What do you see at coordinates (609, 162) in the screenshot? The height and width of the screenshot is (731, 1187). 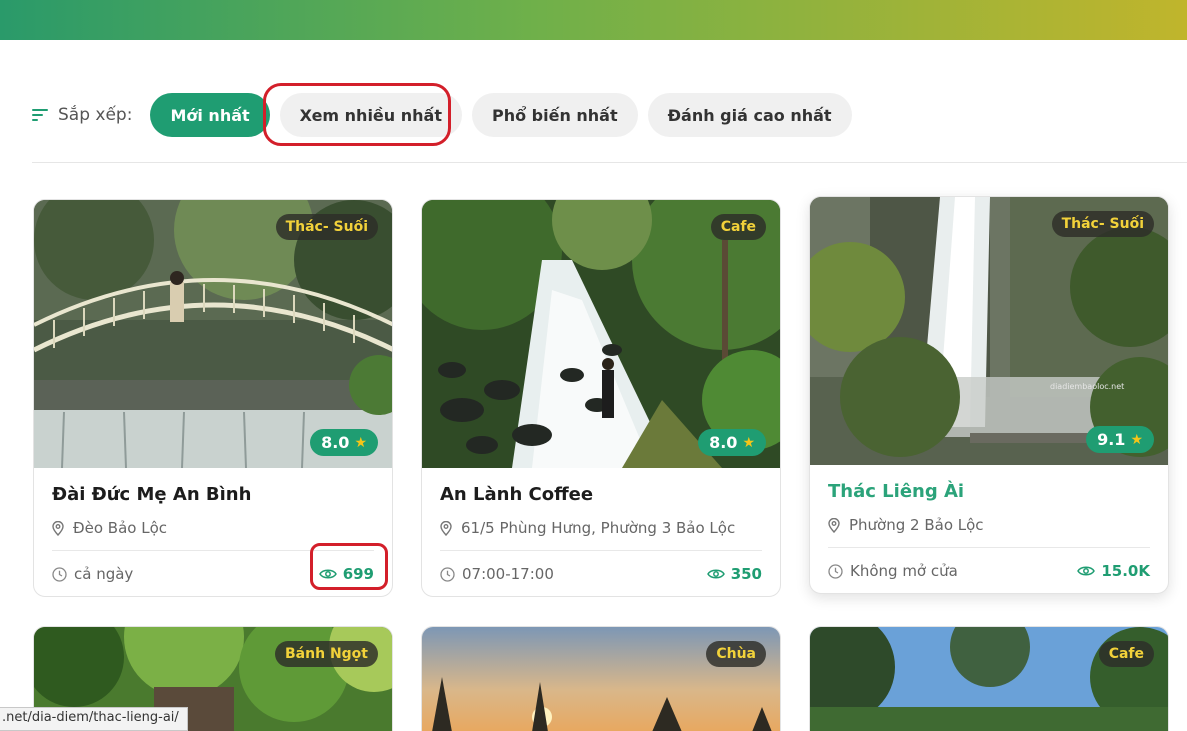 I see `divider` at bounding box center [609, 162].